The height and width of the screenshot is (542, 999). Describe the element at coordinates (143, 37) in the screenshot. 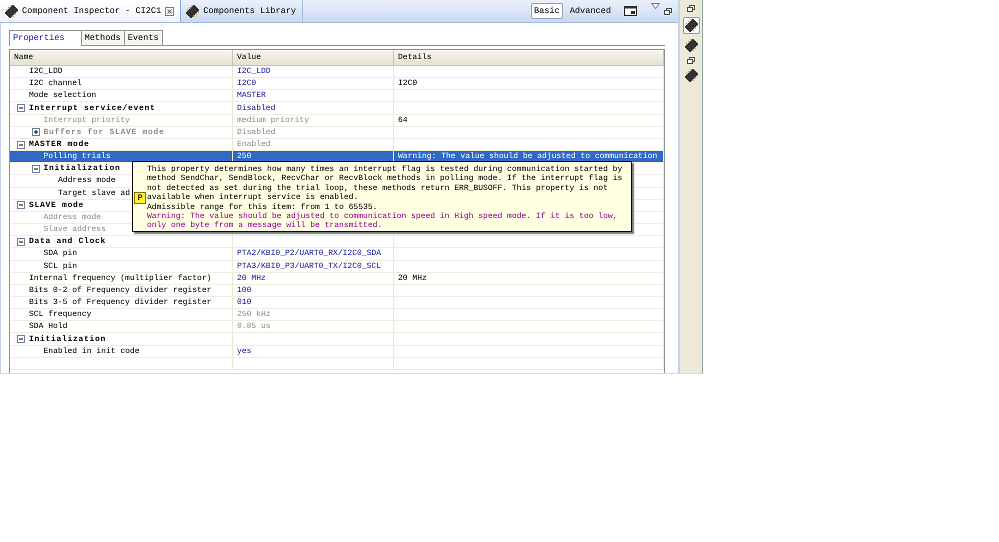

I see `inspector-tab: Events` at that location.